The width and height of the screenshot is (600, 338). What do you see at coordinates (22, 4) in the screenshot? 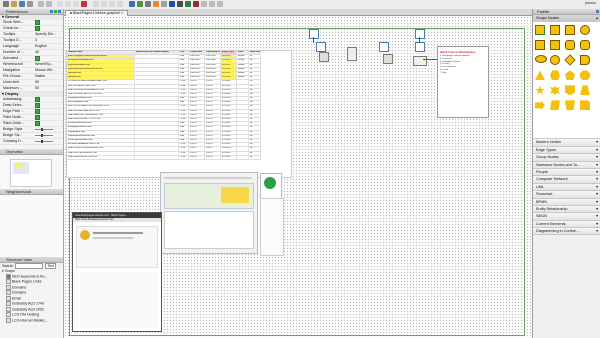
I see `save-icon` at bounding box center [22, 4].